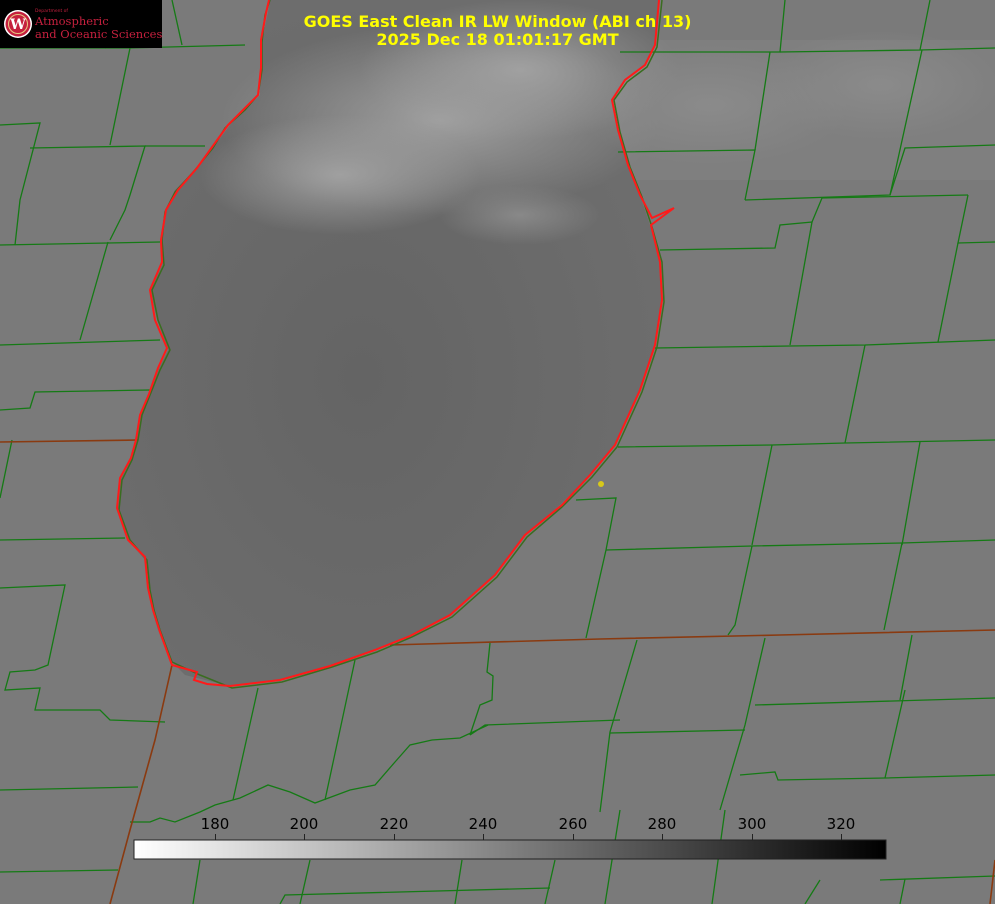 This screenshot has width=995, height=904. What do you see at coordinates (601, 484) in the screenshot?
I see `location-marker` at bounding box center [601, 484].